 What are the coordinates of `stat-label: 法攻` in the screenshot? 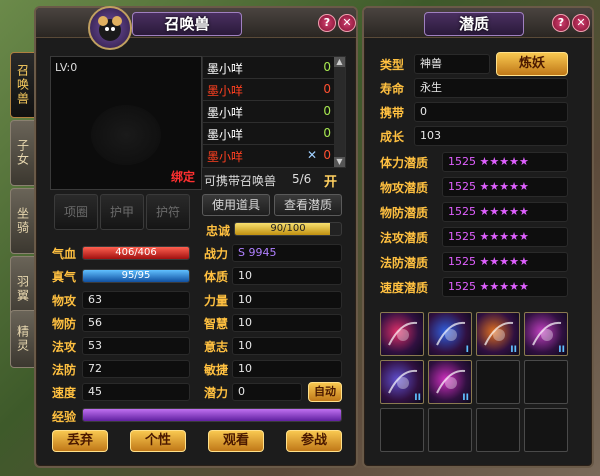 It's located at (64, 347).